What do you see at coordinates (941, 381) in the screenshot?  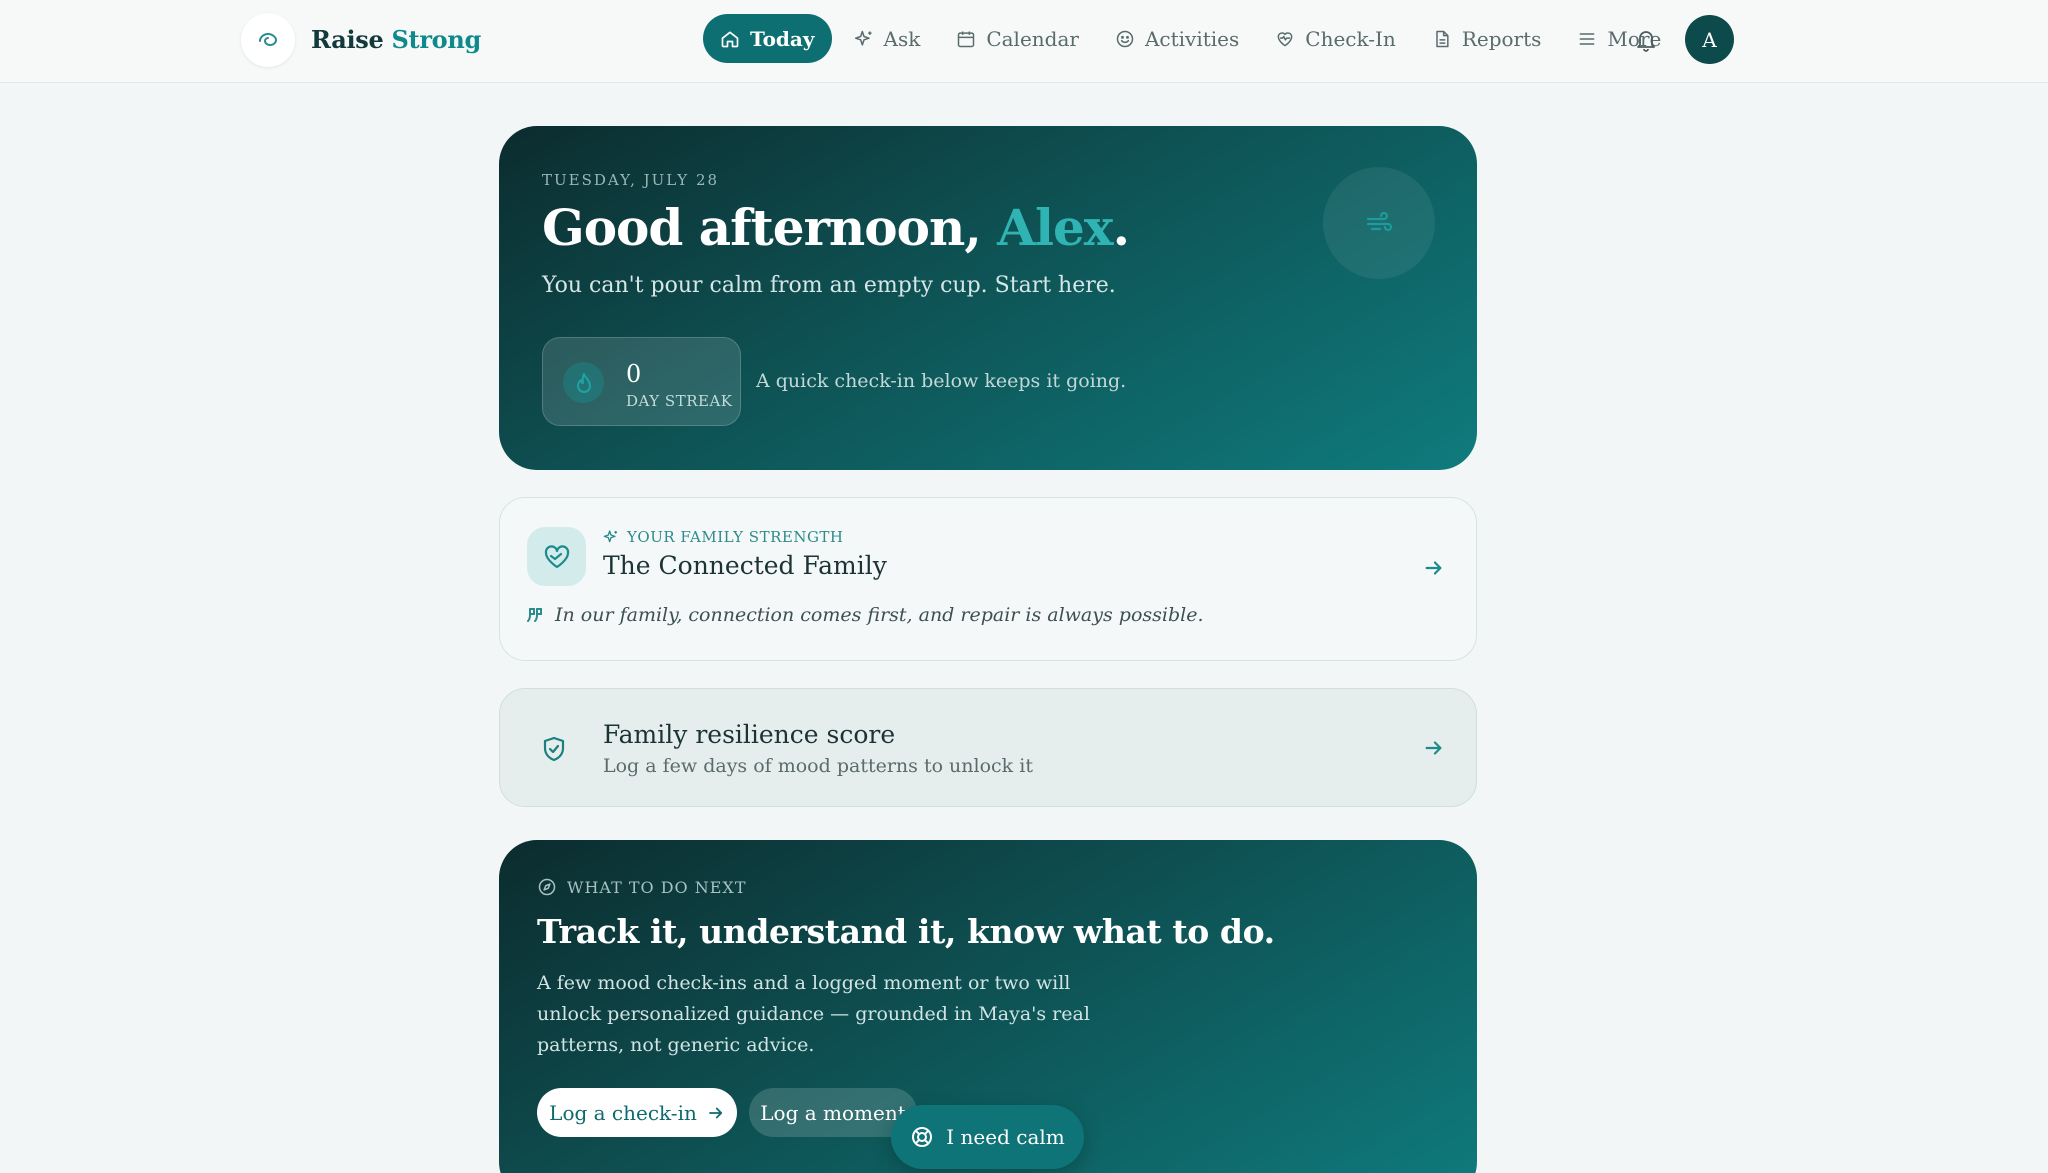 I see `streak-note: A quick check-in below keeps it going.` at bounding box center [941, 381].